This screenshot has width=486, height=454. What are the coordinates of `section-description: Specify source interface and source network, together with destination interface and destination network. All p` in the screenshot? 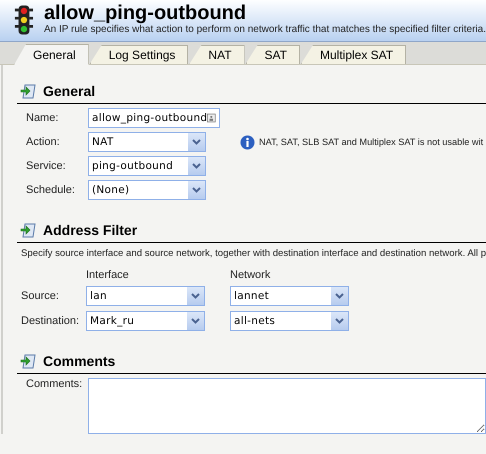 It's located at (253, 253).